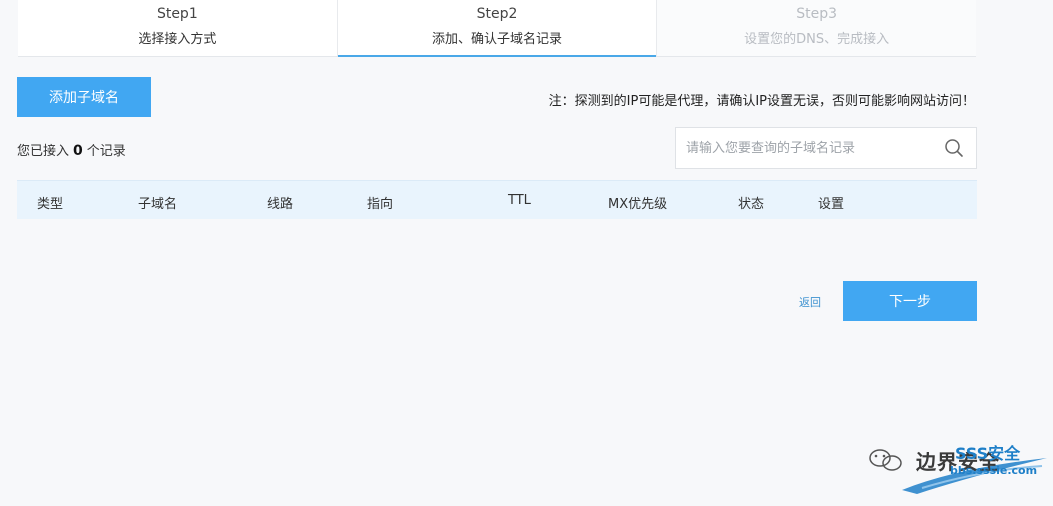 The height and width of the screenshot is (506, 1053). I want to click on column-status: 状态, so click(751, 204).